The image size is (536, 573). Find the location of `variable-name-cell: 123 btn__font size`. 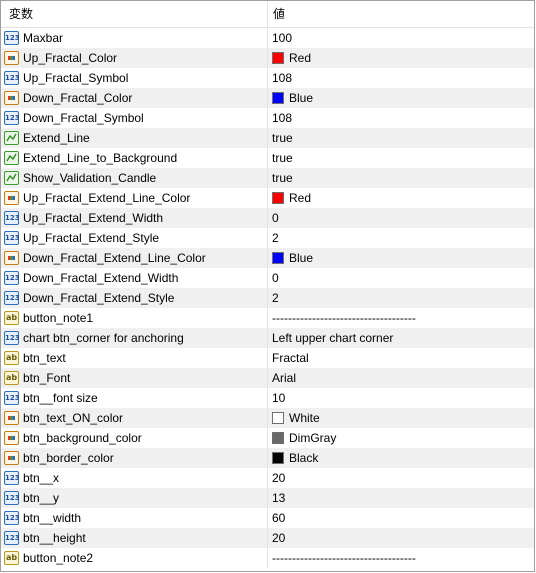

variable-name-cell: 123 btn__font size is located at coordinates (134, 398).